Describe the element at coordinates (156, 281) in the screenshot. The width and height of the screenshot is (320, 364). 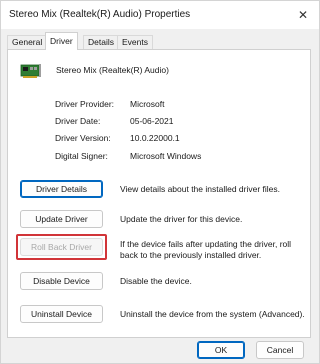
I see `disable-device-description: Disable the device.` at that location.